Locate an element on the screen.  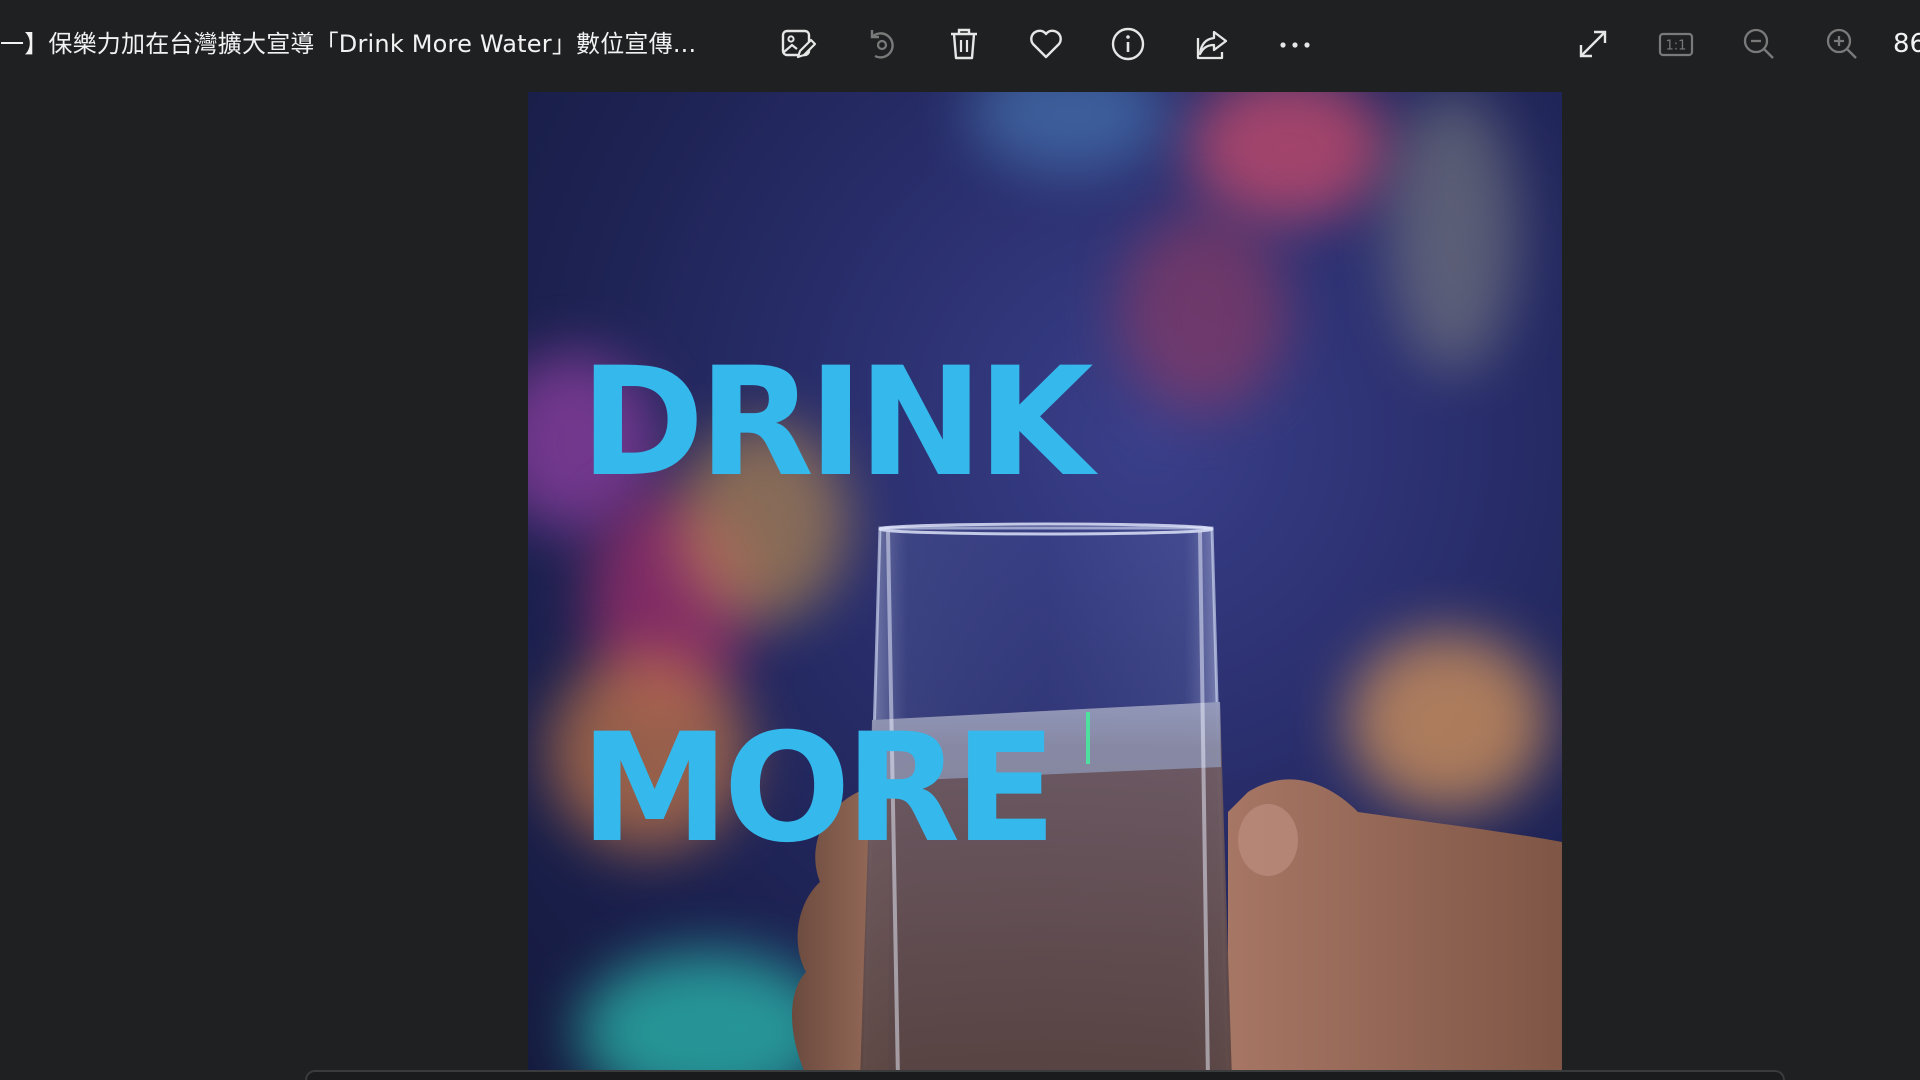
zoom-out-button is located at coordinates (1759, 44).